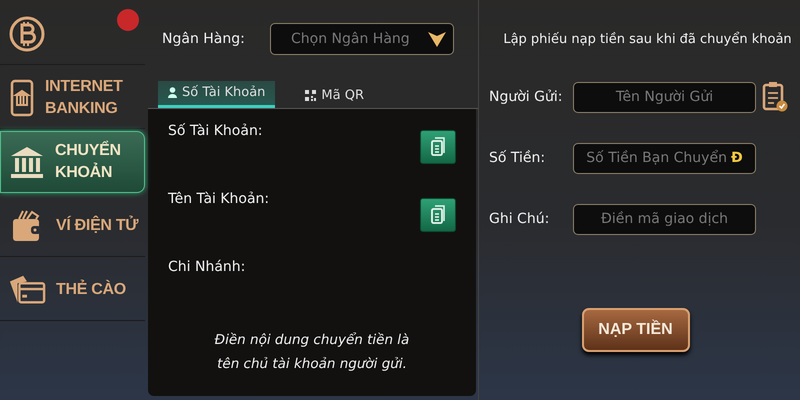 This screenshot has width=800, height=400. I want to click on sidebar-item: CHUYỂN KHOẢN, so click(72, 162).